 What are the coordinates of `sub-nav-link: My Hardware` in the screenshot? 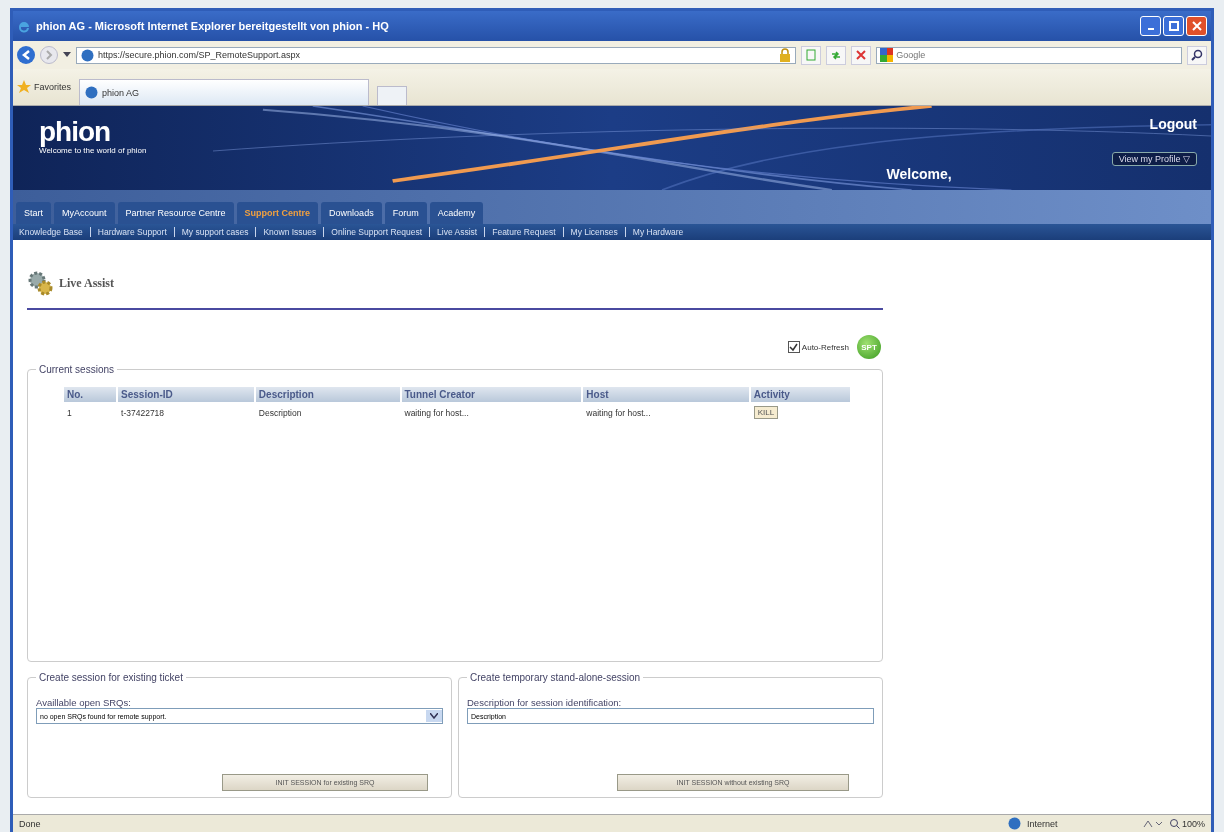 It's located at (658, 232).